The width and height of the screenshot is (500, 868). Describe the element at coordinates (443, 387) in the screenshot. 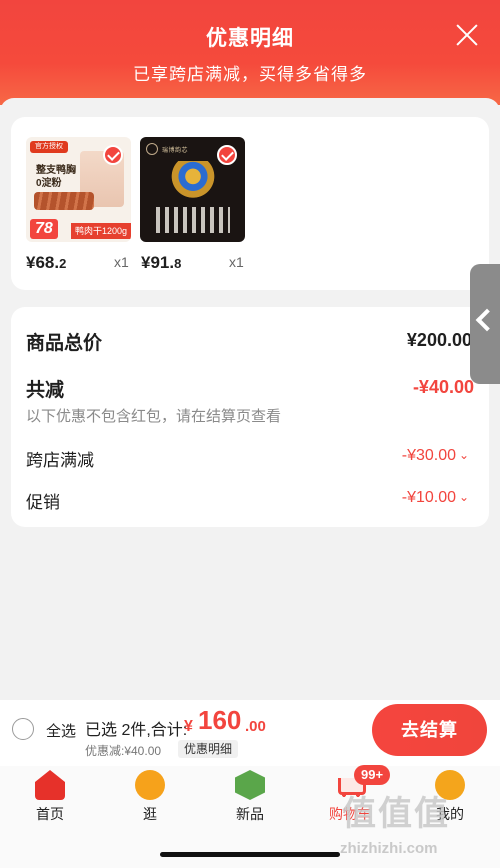

I see `reduce-value: -¥40.00` at that location.